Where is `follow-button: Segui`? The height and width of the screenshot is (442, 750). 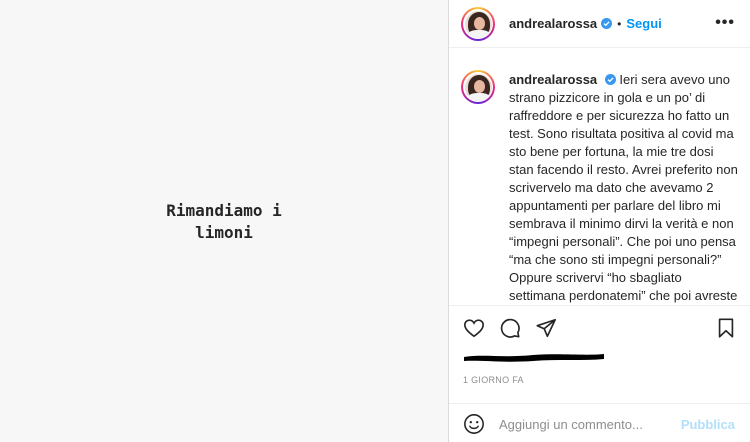
follow-button: Segui is located at coordinates (643, 23).